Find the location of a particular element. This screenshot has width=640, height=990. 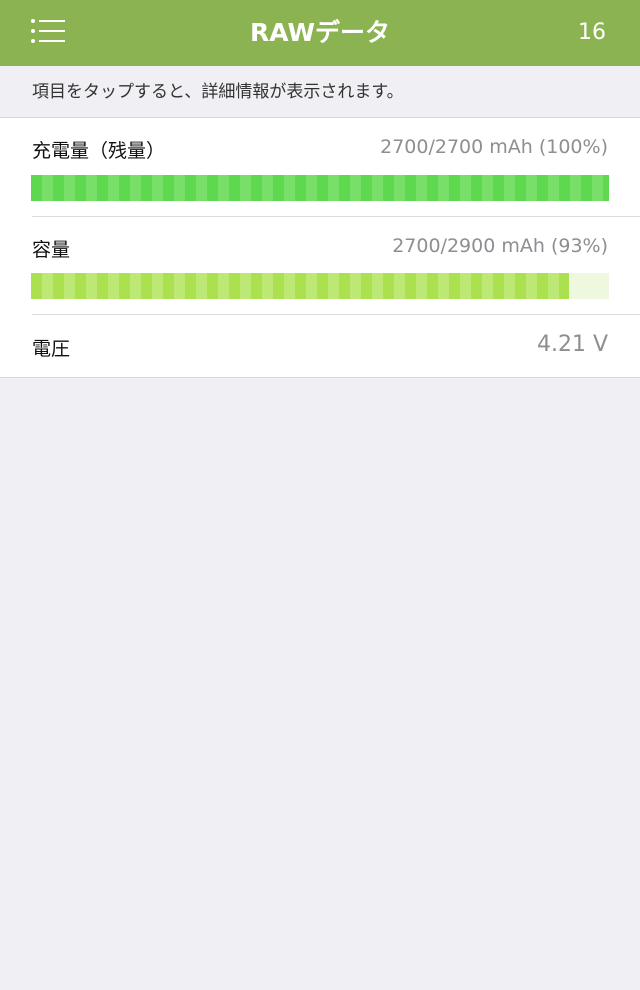

row-value: 2700/2900 mAh (93%) is located at coordinates (500, 246).